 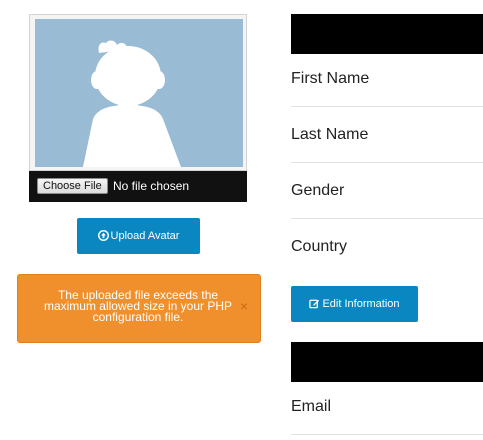 What do you see at coordinates (145, 236) in the screenshot?
I see `upload-avatar-label: Upload Avatar` at bounding box center [145, 236].